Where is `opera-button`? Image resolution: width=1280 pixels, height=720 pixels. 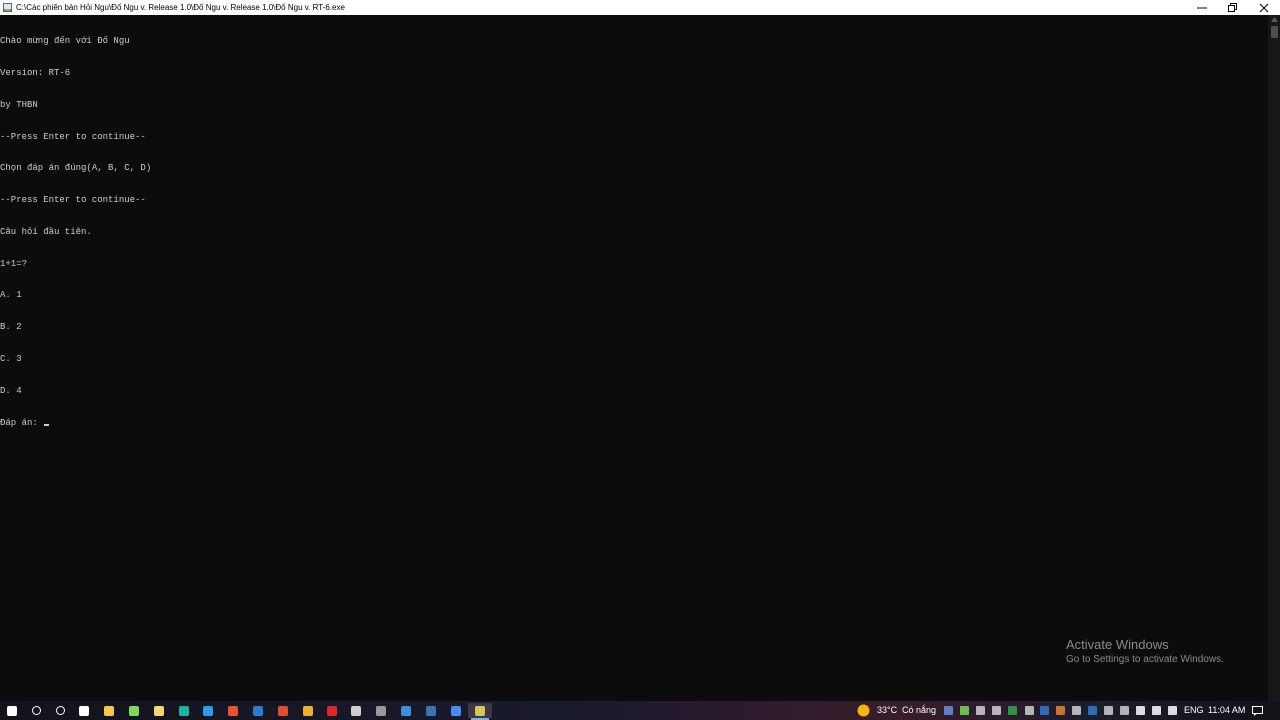
opera-button is located at coordinates (332, 710).